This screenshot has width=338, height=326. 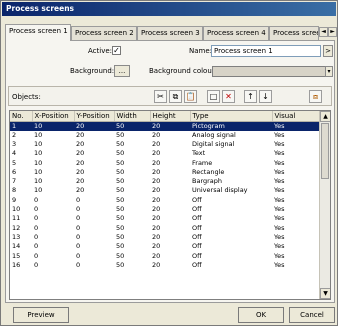 What do you see at coordinates (332, 32) in the screenshot?
I see `tab-scroll-right-icon: ►` at bounding box center [332, 32].